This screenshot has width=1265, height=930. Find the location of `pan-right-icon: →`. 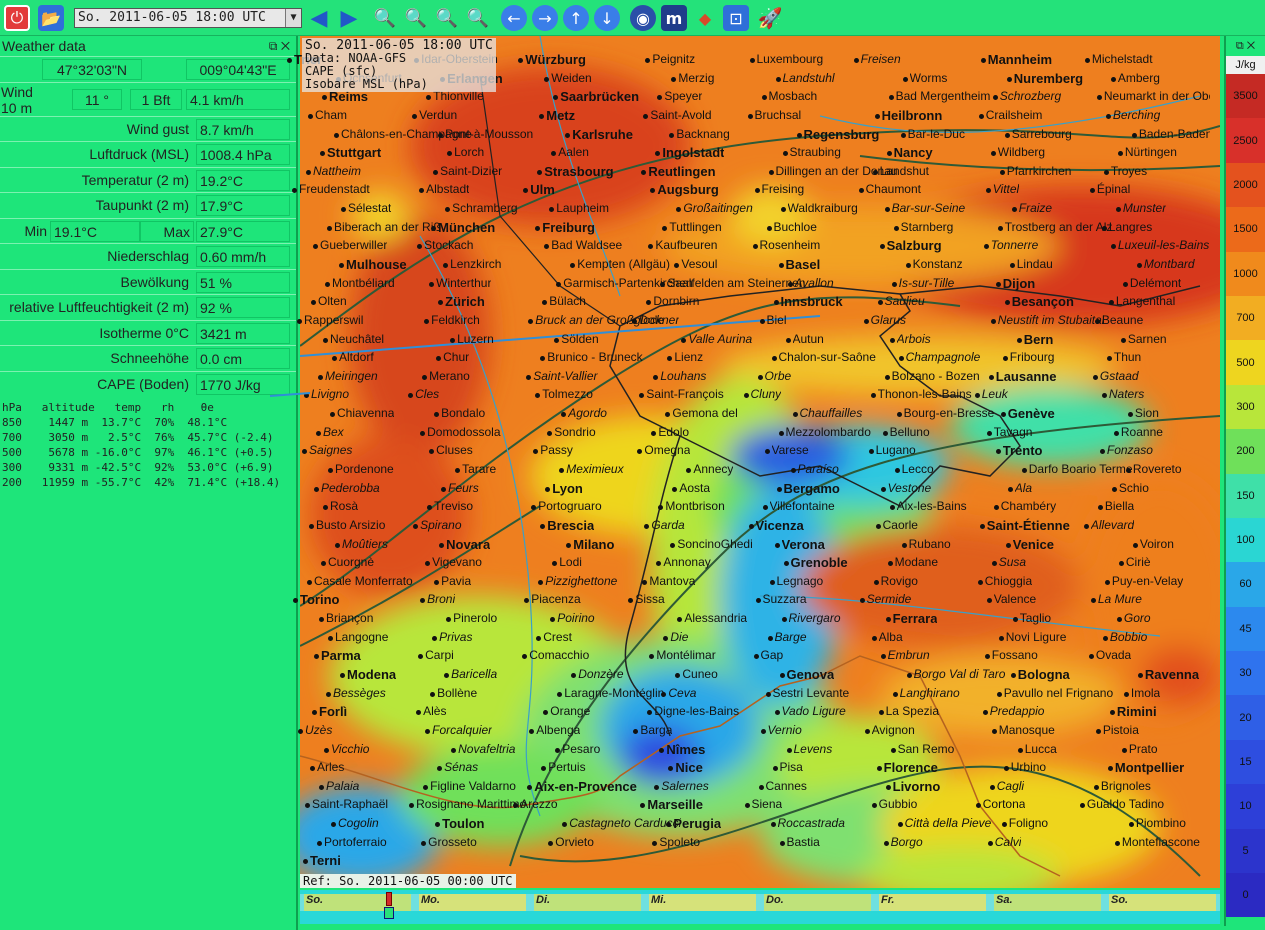

pan-right-icon: → is located at coordinates (545, 18).